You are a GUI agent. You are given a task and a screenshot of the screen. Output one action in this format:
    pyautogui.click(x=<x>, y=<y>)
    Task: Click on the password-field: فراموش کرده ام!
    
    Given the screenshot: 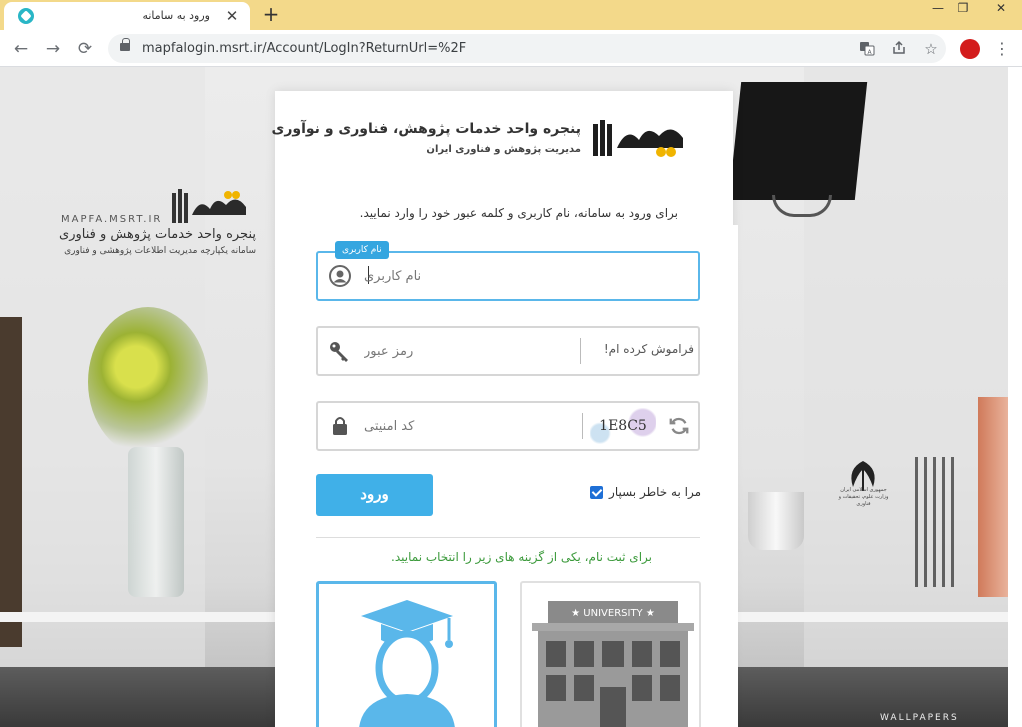 What is the action you would take?
    pyautogui.click(x=508, y=351)
    